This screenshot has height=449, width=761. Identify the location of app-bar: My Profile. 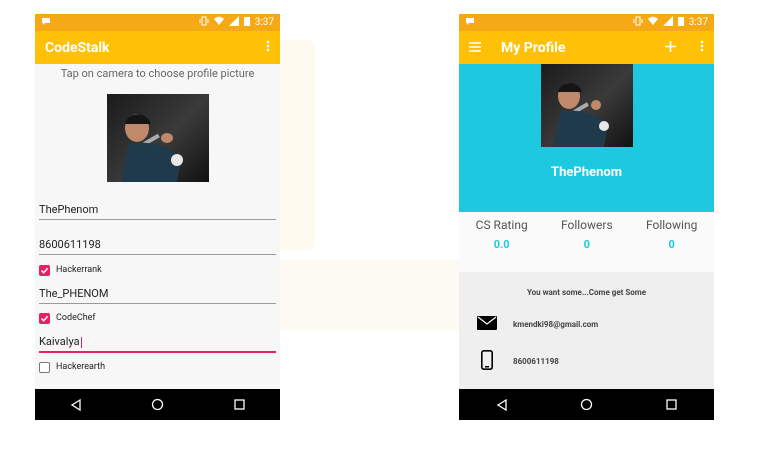
(586, 47).